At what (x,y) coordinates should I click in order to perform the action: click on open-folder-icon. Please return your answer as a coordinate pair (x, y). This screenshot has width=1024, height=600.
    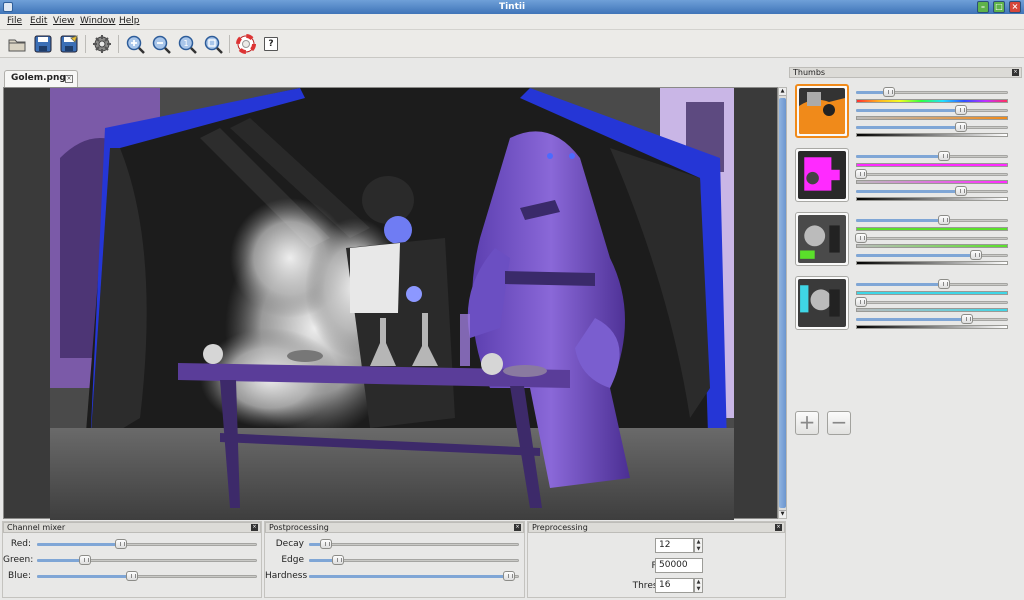
    Looking at the image, I should click on (17, 44).